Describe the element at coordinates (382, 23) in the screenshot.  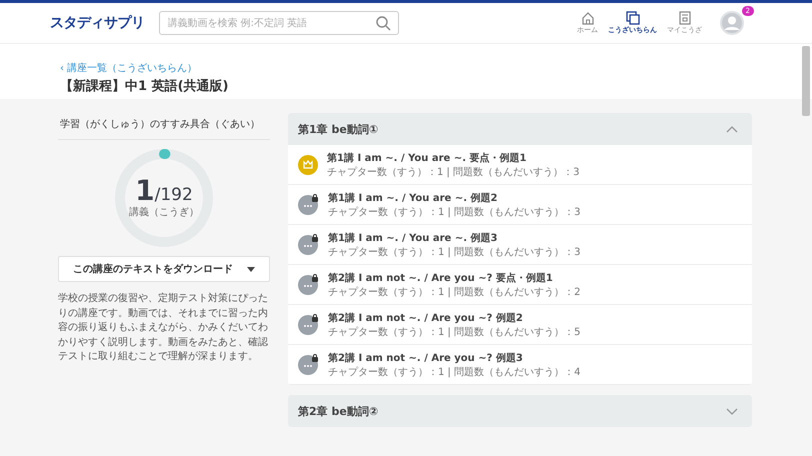
I see `search-icon` at that location.